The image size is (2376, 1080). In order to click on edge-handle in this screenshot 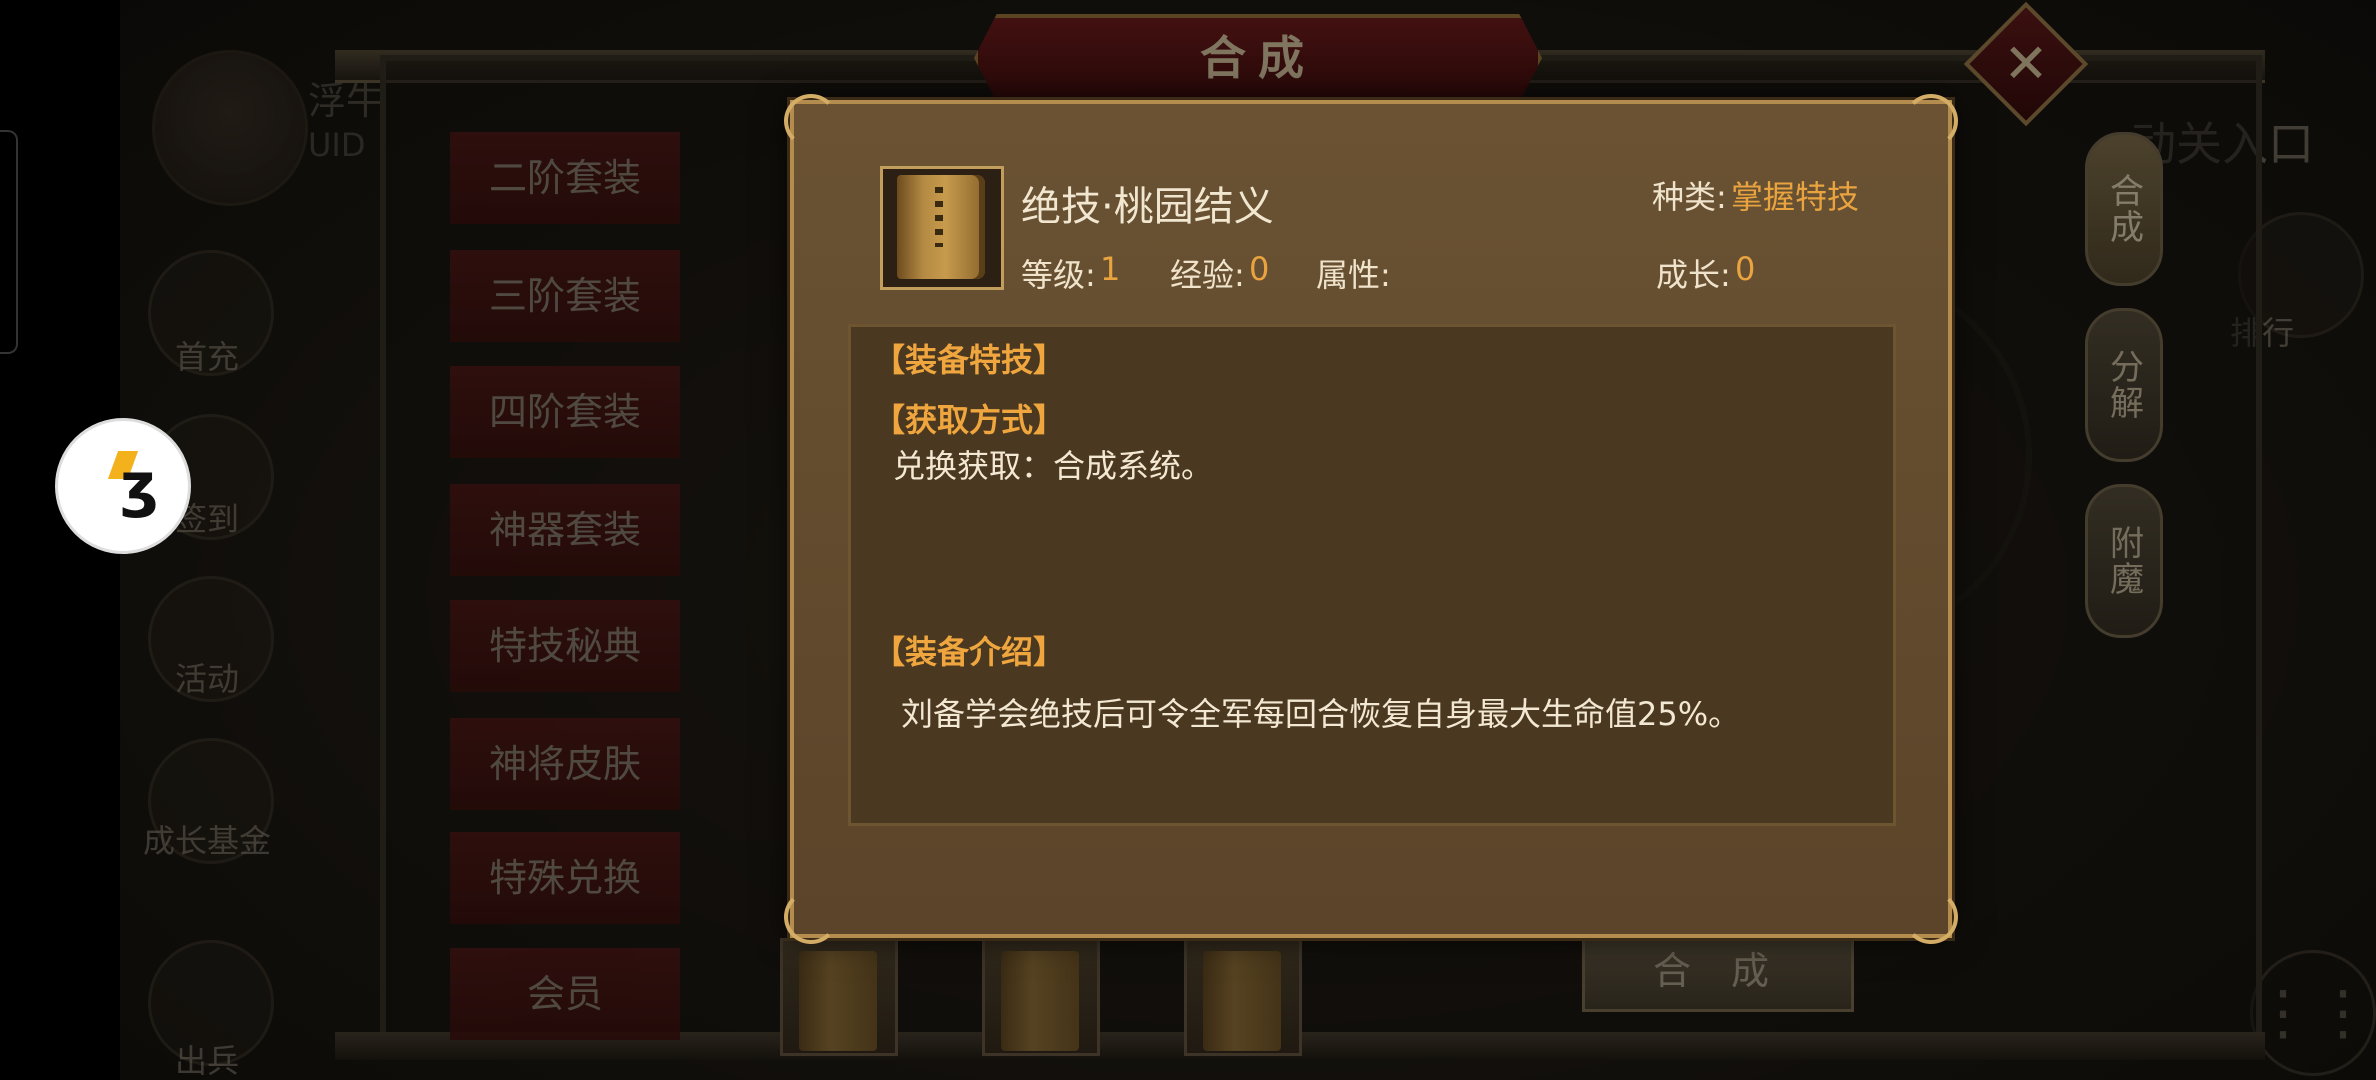, I will do `click(9, 242)`.